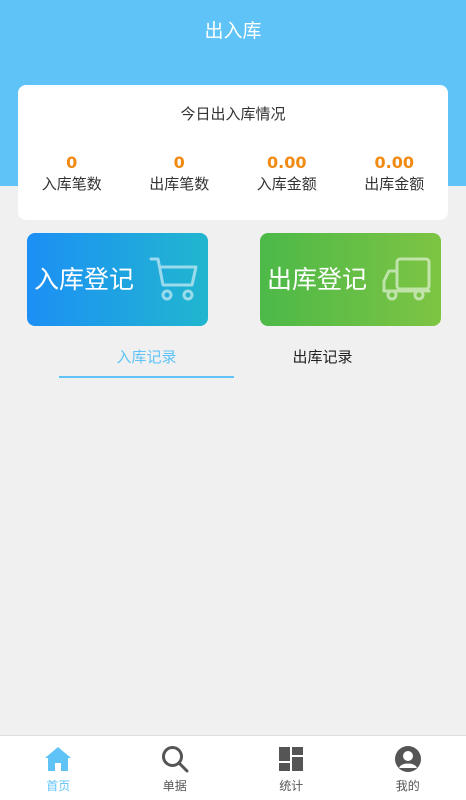 This screenshot has width=466, height=800. I want to click on page-title: 出入库, so click(233, 31).